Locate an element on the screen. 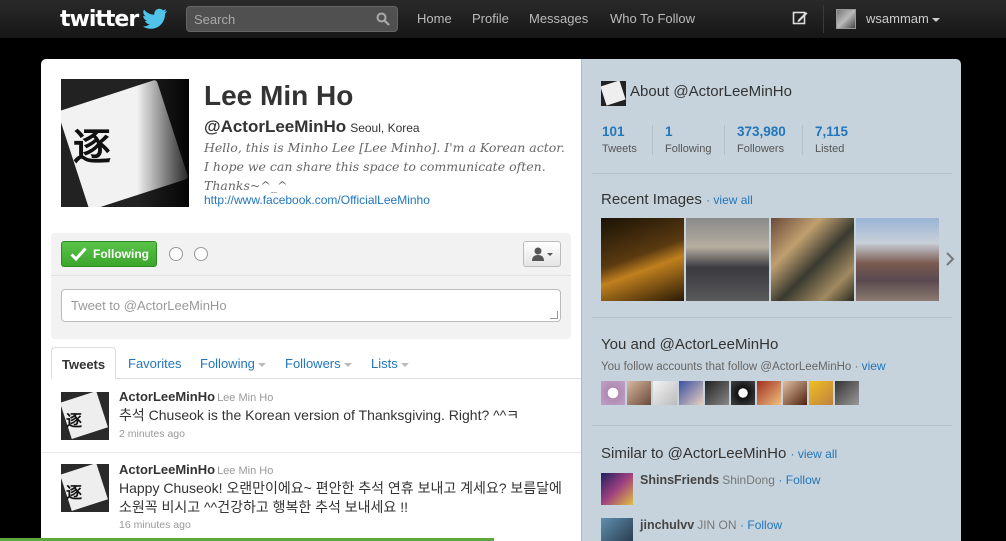 The image size is (1006, 541). tweet-timestamp: 16 minutes ago is located at coordinates (155, 525).